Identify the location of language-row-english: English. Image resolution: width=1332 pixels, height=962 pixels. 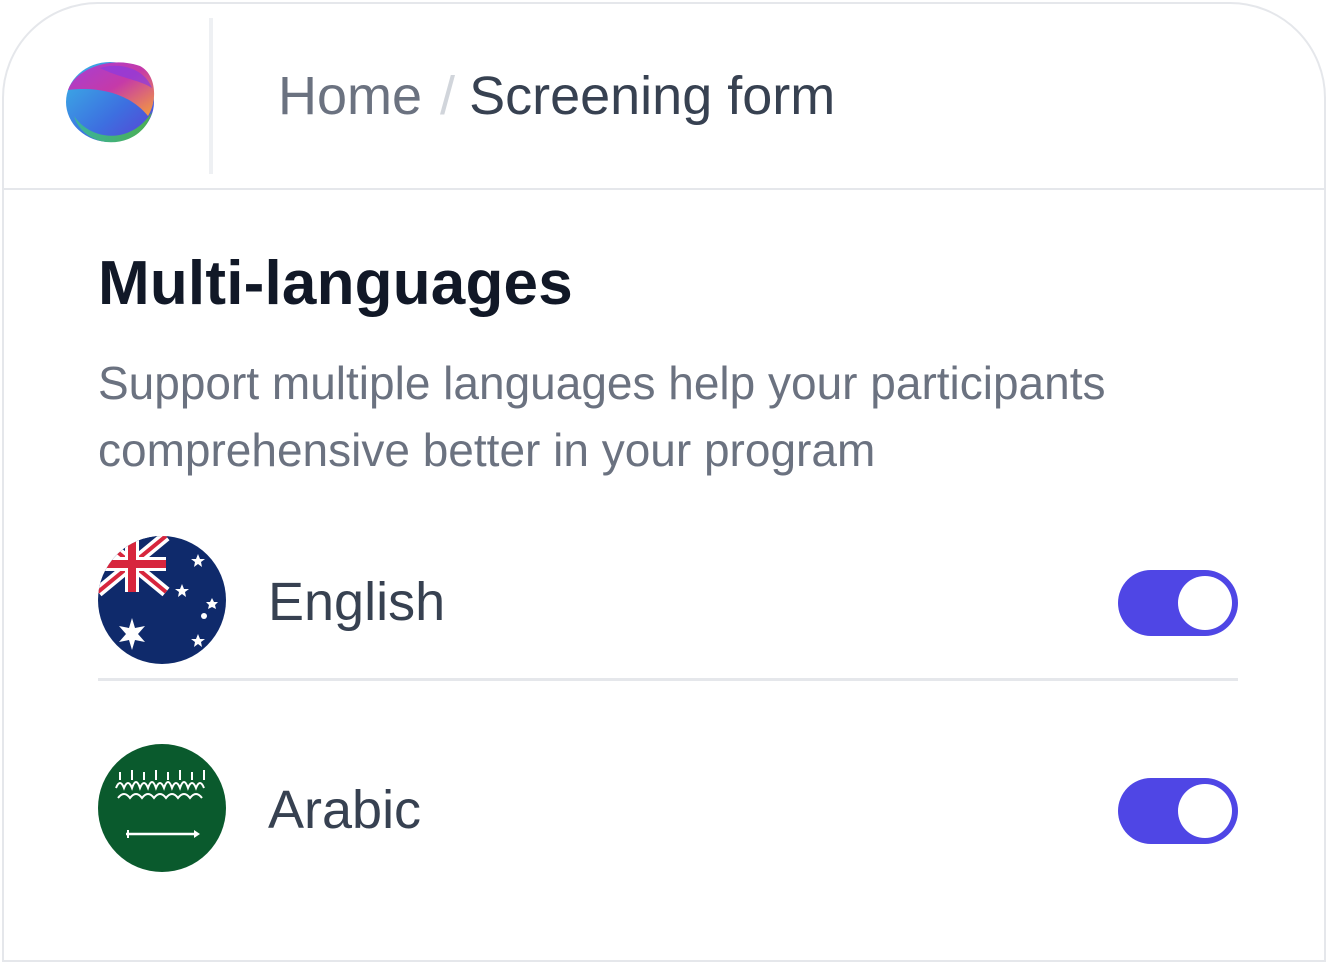
(668, 602).